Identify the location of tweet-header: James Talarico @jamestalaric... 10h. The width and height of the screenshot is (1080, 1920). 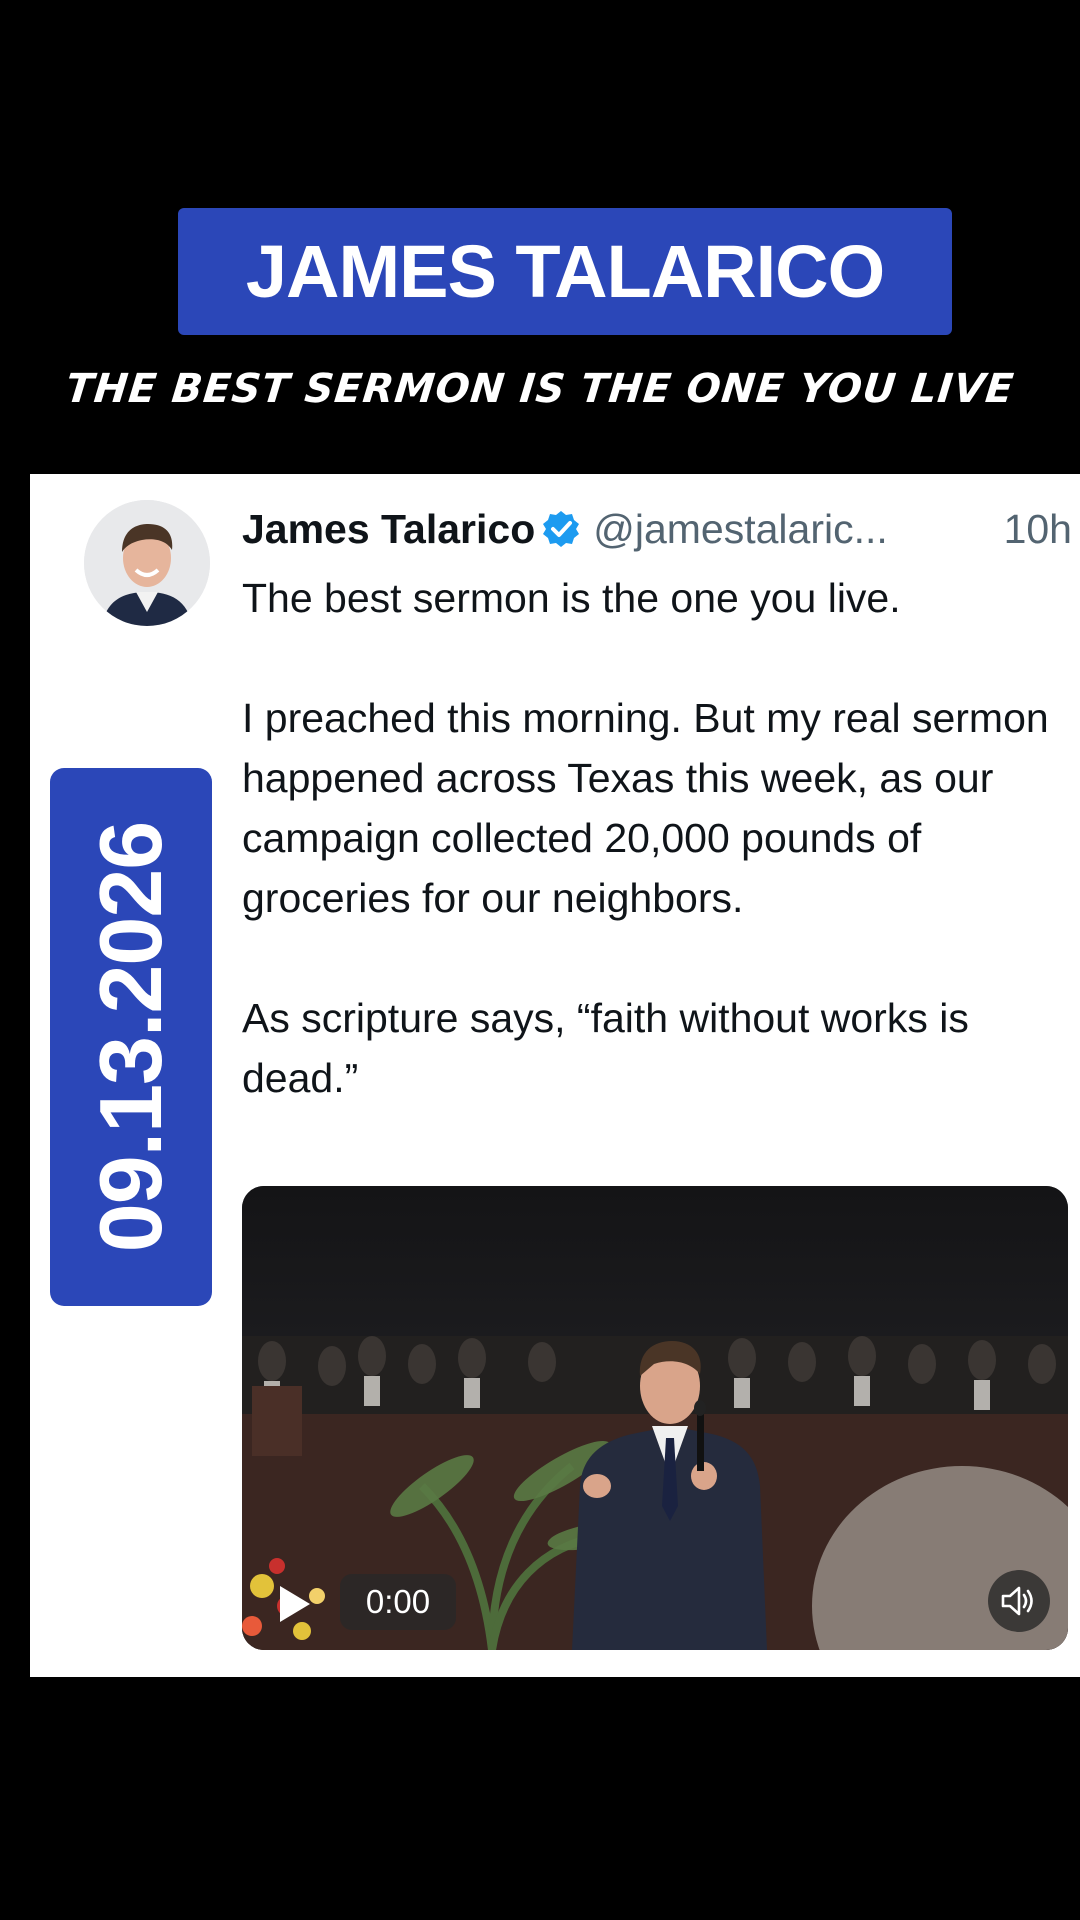
(657, 529).